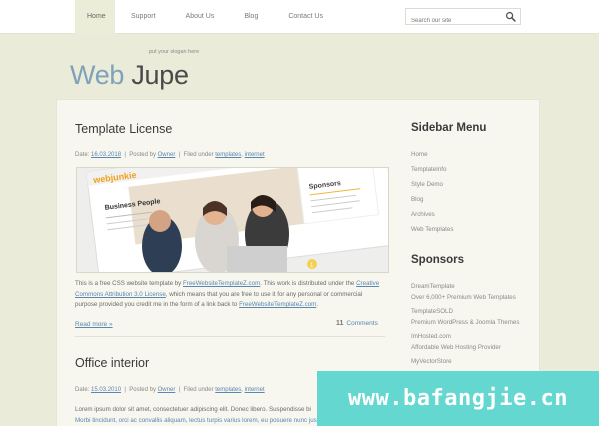 The width and height of the screenshot is (599, 426). What do you see at coordinates (432, 217) in the screenshot?
I see `sidebar-item-archives: Archives` at bounding box center [432, 217].